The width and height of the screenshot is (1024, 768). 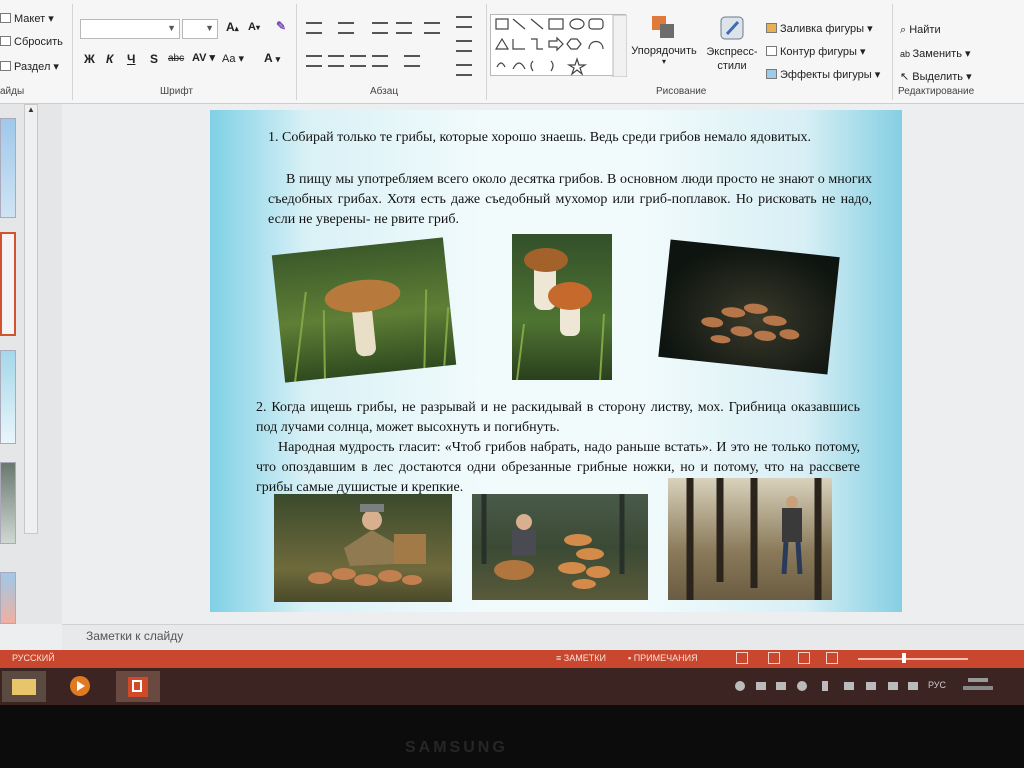 What do you see at coordinates (31, 42) in the screenshot?
I see `reset-button: Сбросить` at bounding box center [31, 42].